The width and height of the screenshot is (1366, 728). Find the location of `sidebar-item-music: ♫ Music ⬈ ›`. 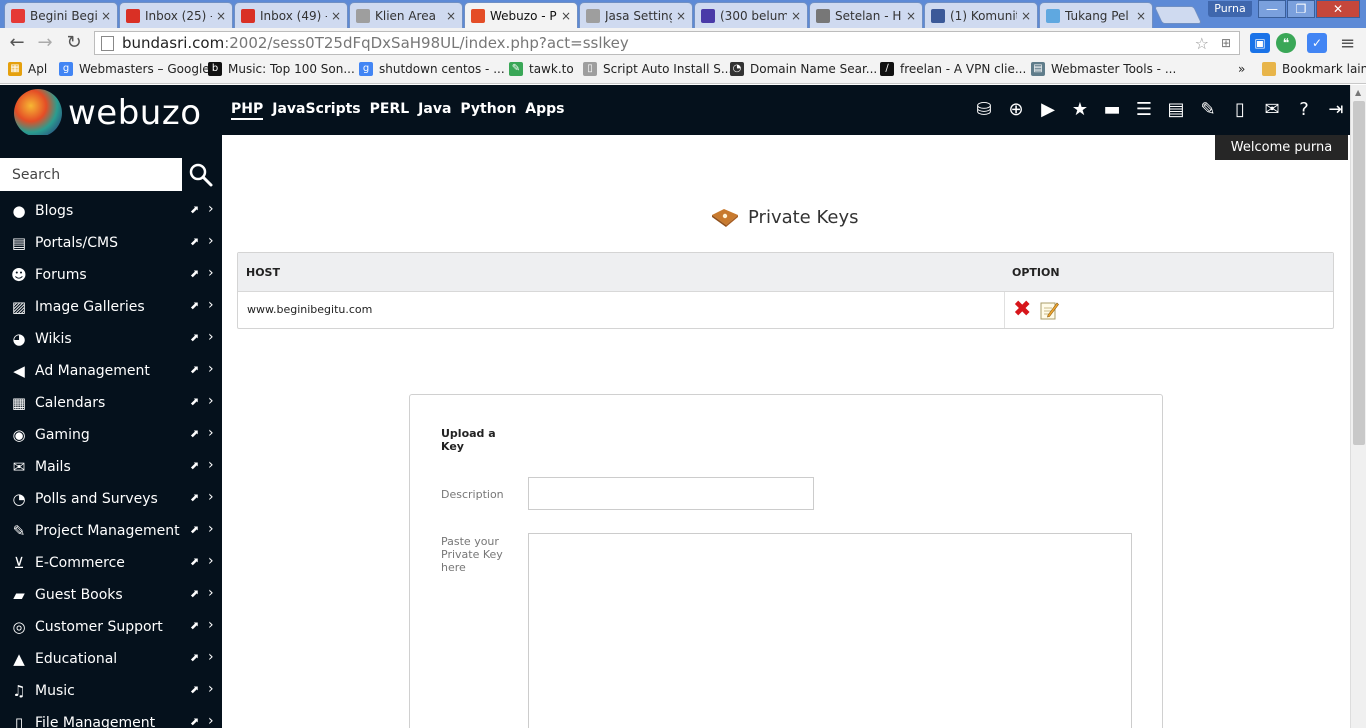

sidebar-item-music: ♫ Music ⬈ › is located at coordinates (111, 691).